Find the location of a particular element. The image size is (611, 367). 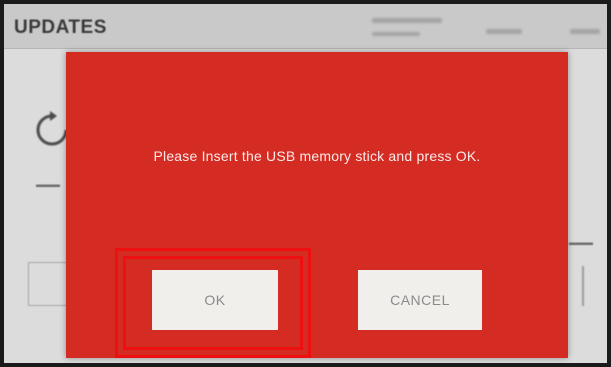

cancel-button: CANCEL is located at coordinates (420, 300).